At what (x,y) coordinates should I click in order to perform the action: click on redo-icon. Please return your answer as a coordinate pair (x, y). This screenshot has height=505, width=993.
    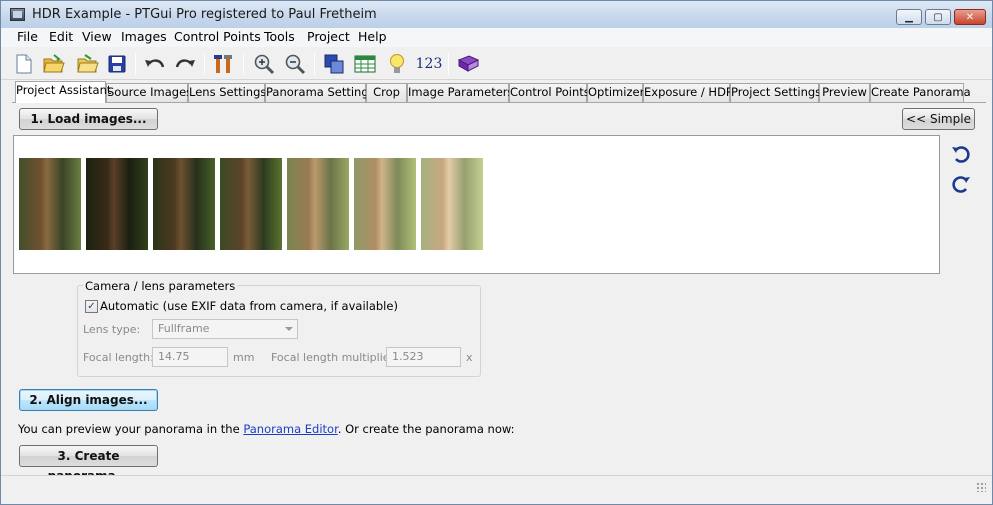
    Looking at the image, I should click on (185, 63).